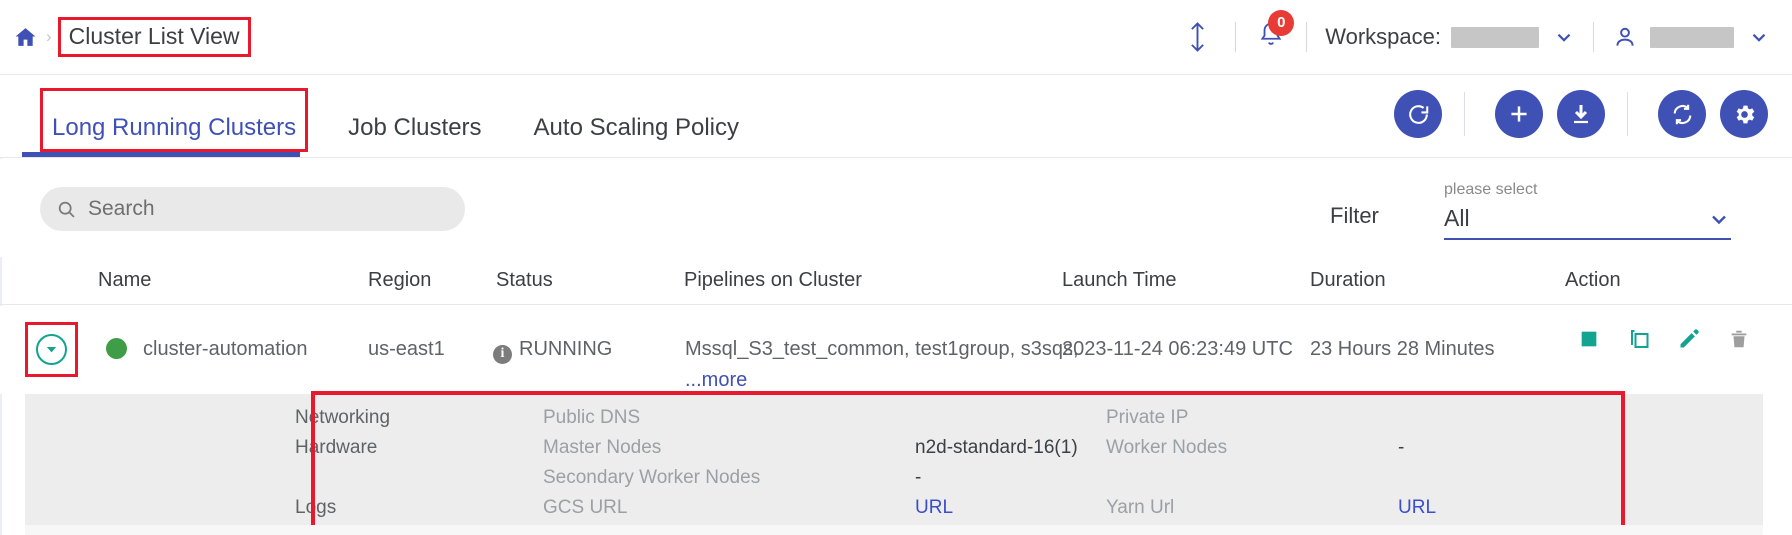 Image resolution: width=1792 pixels, height=535 pixels. I want to click on detail-section-hardware: Hardware, so click(336, 447).